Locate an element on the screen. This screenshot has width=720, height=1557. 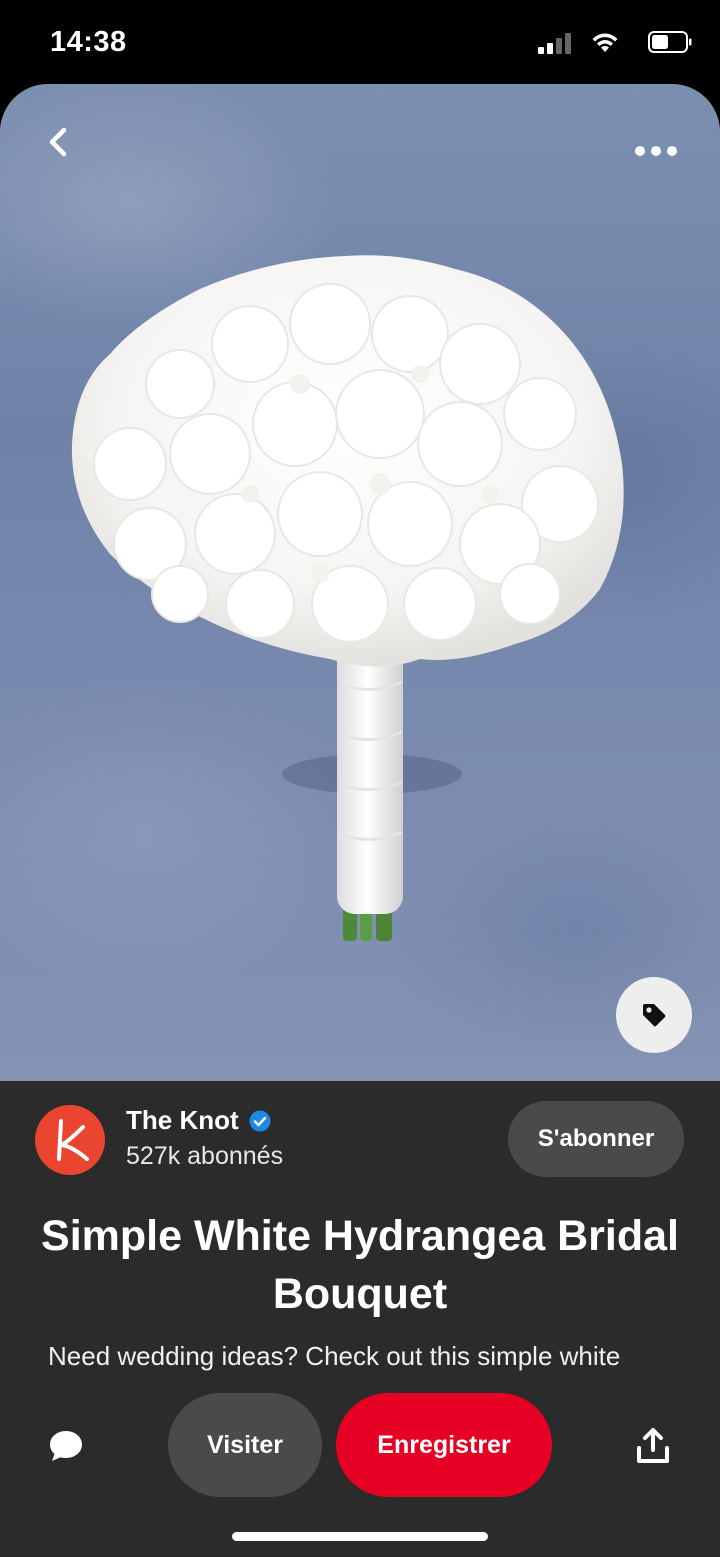
status-time: 14:38 is located at coordinates (88, 42).